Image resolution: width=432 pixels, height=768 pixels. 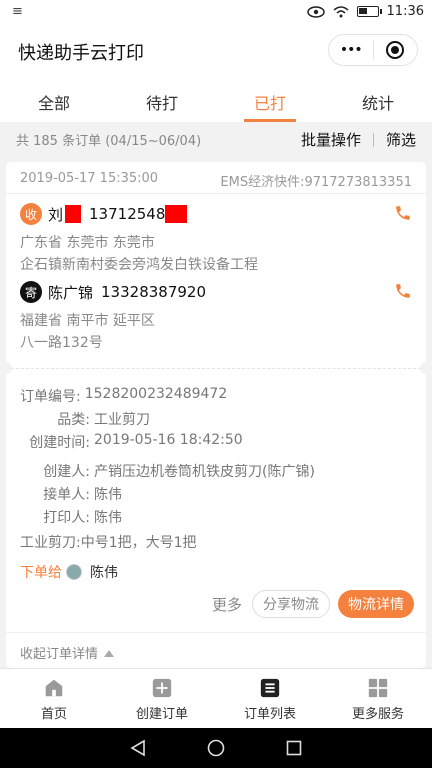 I want to click on title-bar: 快递助手云打印 •••, so click(x=216, y=50).